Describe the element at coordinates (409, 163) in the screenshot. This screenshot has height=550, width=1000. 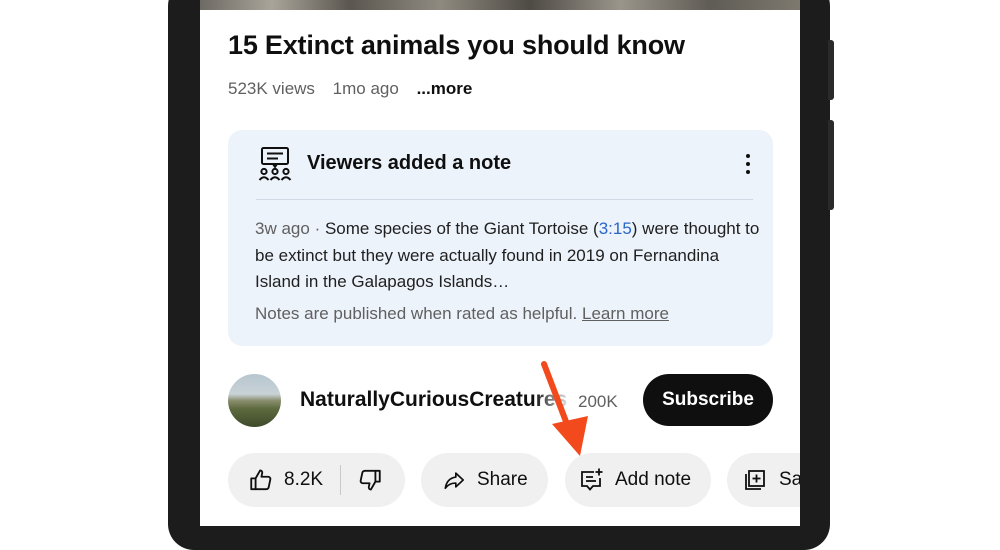
I see `note-heading: Viewers added a note` at that location.